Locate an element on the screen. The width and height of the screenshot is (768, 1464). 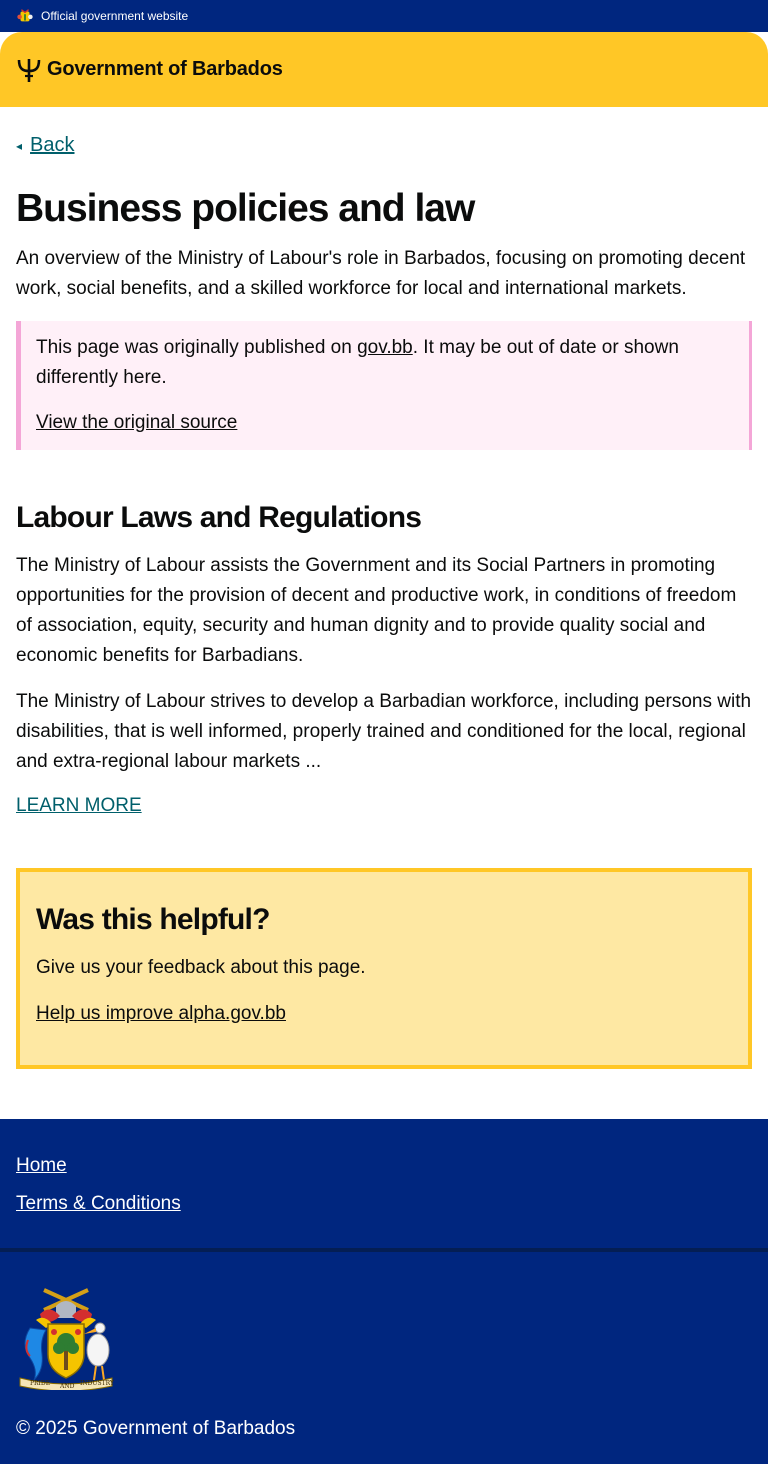
section-title: Labour Laws and Regulations is located at coordinates (219, 517).